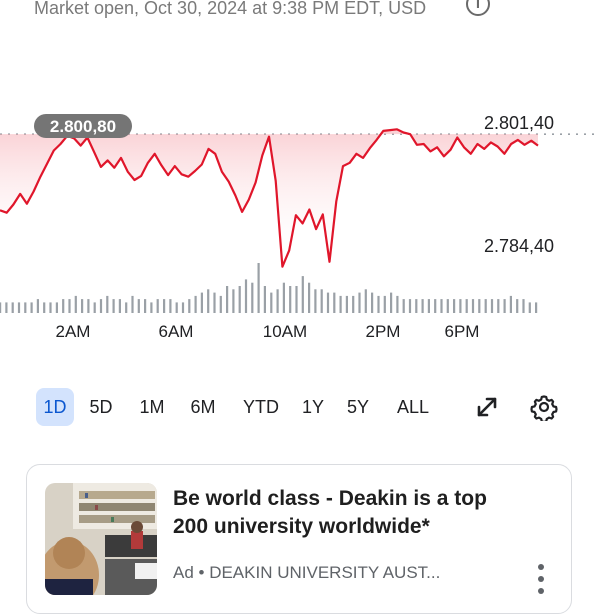 This screenshot has width=600, height=614. I want to click on more-vertical-icon, so click(541, 581).